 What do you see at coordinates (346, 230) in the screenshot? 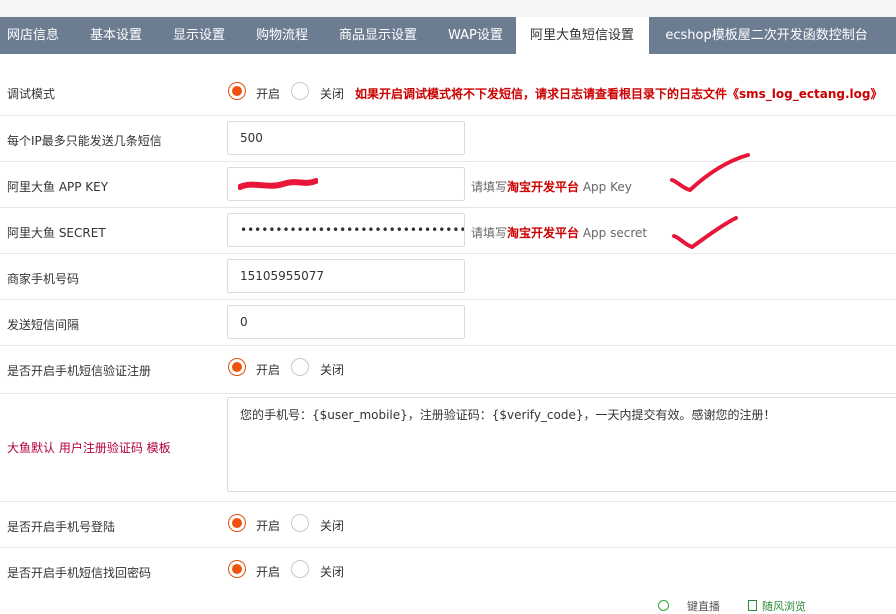
I see `secret-input: ••••••••••••••••••••••••••••••••` at bounding box center [346, 230].